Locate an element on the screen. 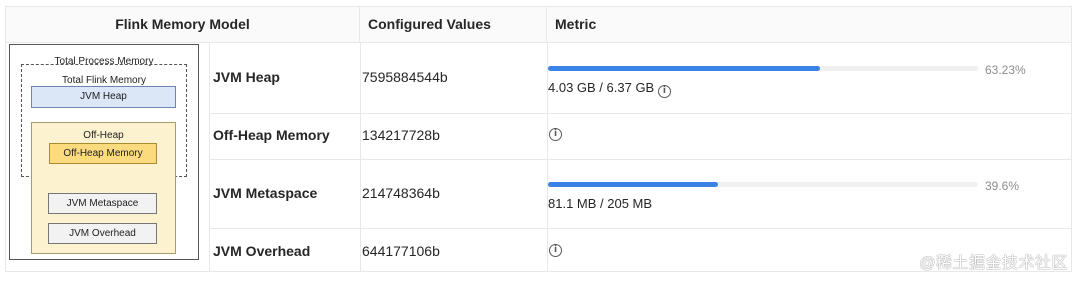  diagram-jvm-heap-box: JVM Heap is located at coordinates (103, 97).